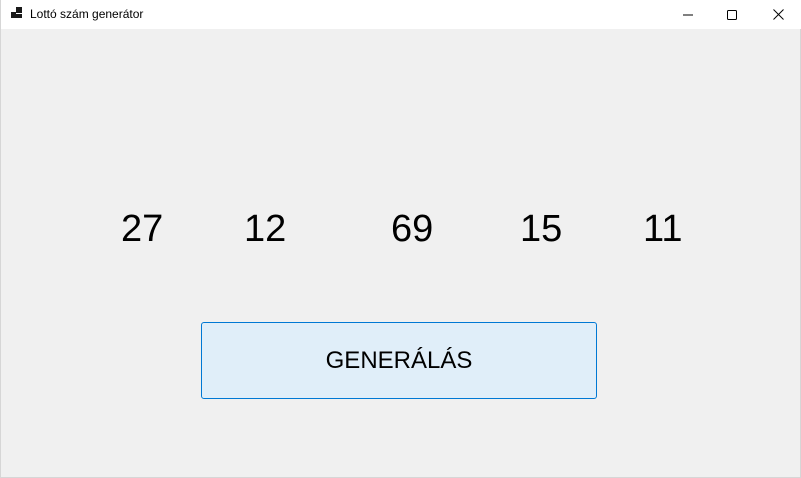 This screenshot has width=801, height=478. I want to click on lotto-number-3: 69, so click(412, 229).